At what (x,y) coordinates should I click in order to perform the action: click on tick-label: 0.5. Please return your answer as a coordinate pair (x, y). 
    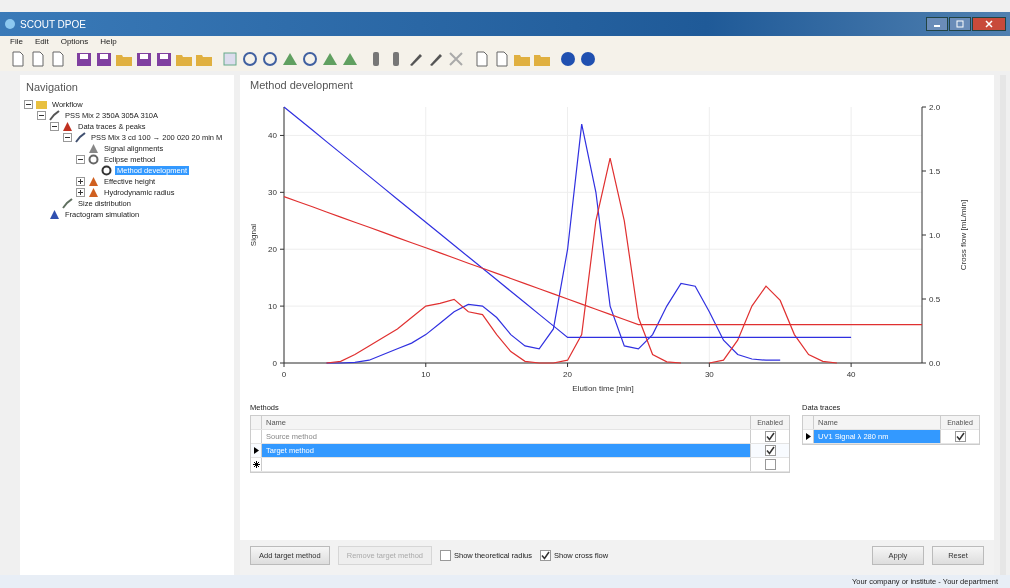
    Looking at the image, I should click on (935, 299).